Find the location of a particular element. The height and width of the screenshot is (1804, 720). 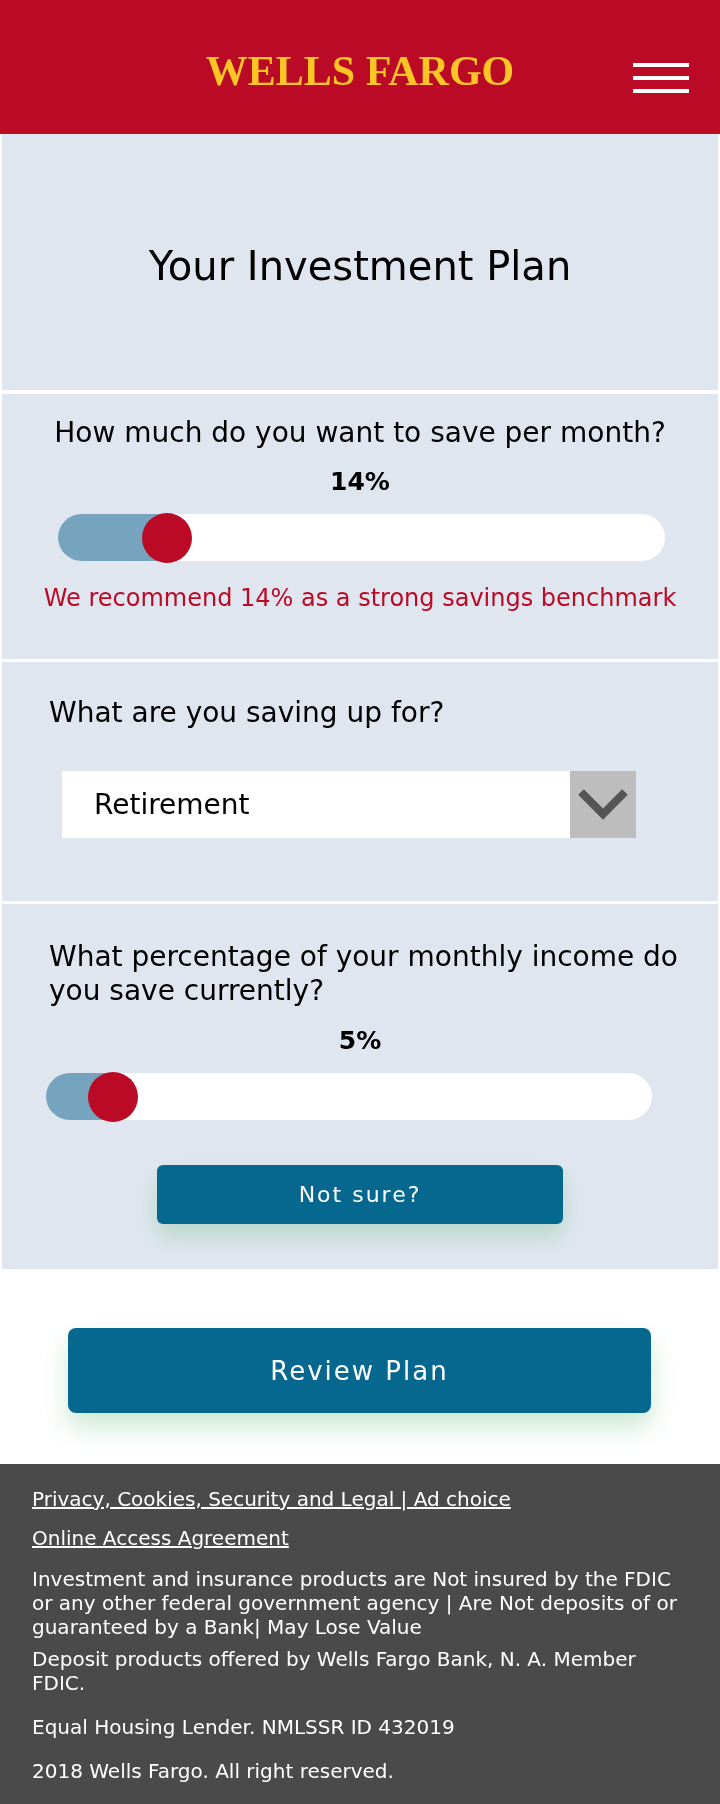

question-text: How much do you want to save per month? is located at coordinates (360, 433).